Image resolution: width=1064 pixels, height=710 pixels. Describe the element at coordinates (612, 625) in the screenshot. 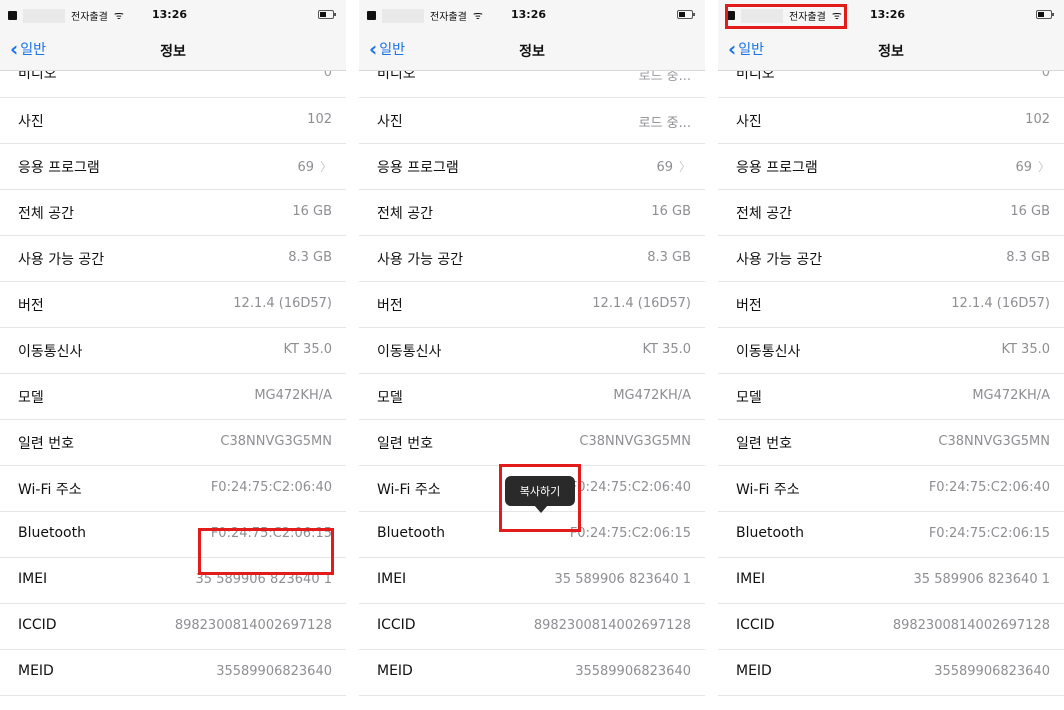

I see `row-value: 8982300814002697128` at that location.